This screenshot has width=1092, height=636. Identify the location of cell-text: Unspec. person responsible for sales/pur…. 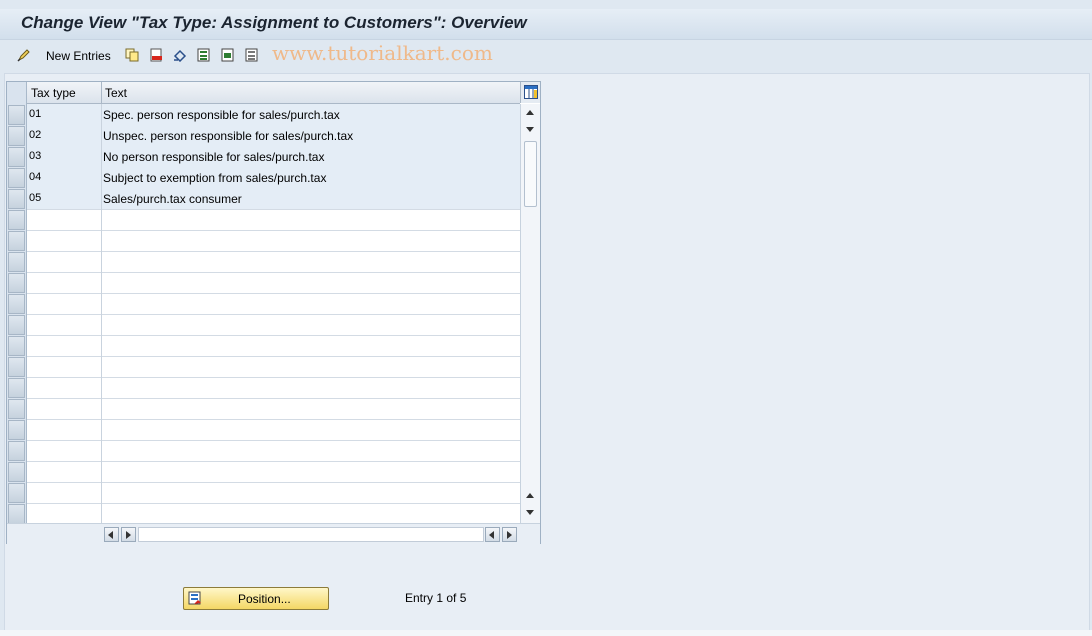
(228, 136).